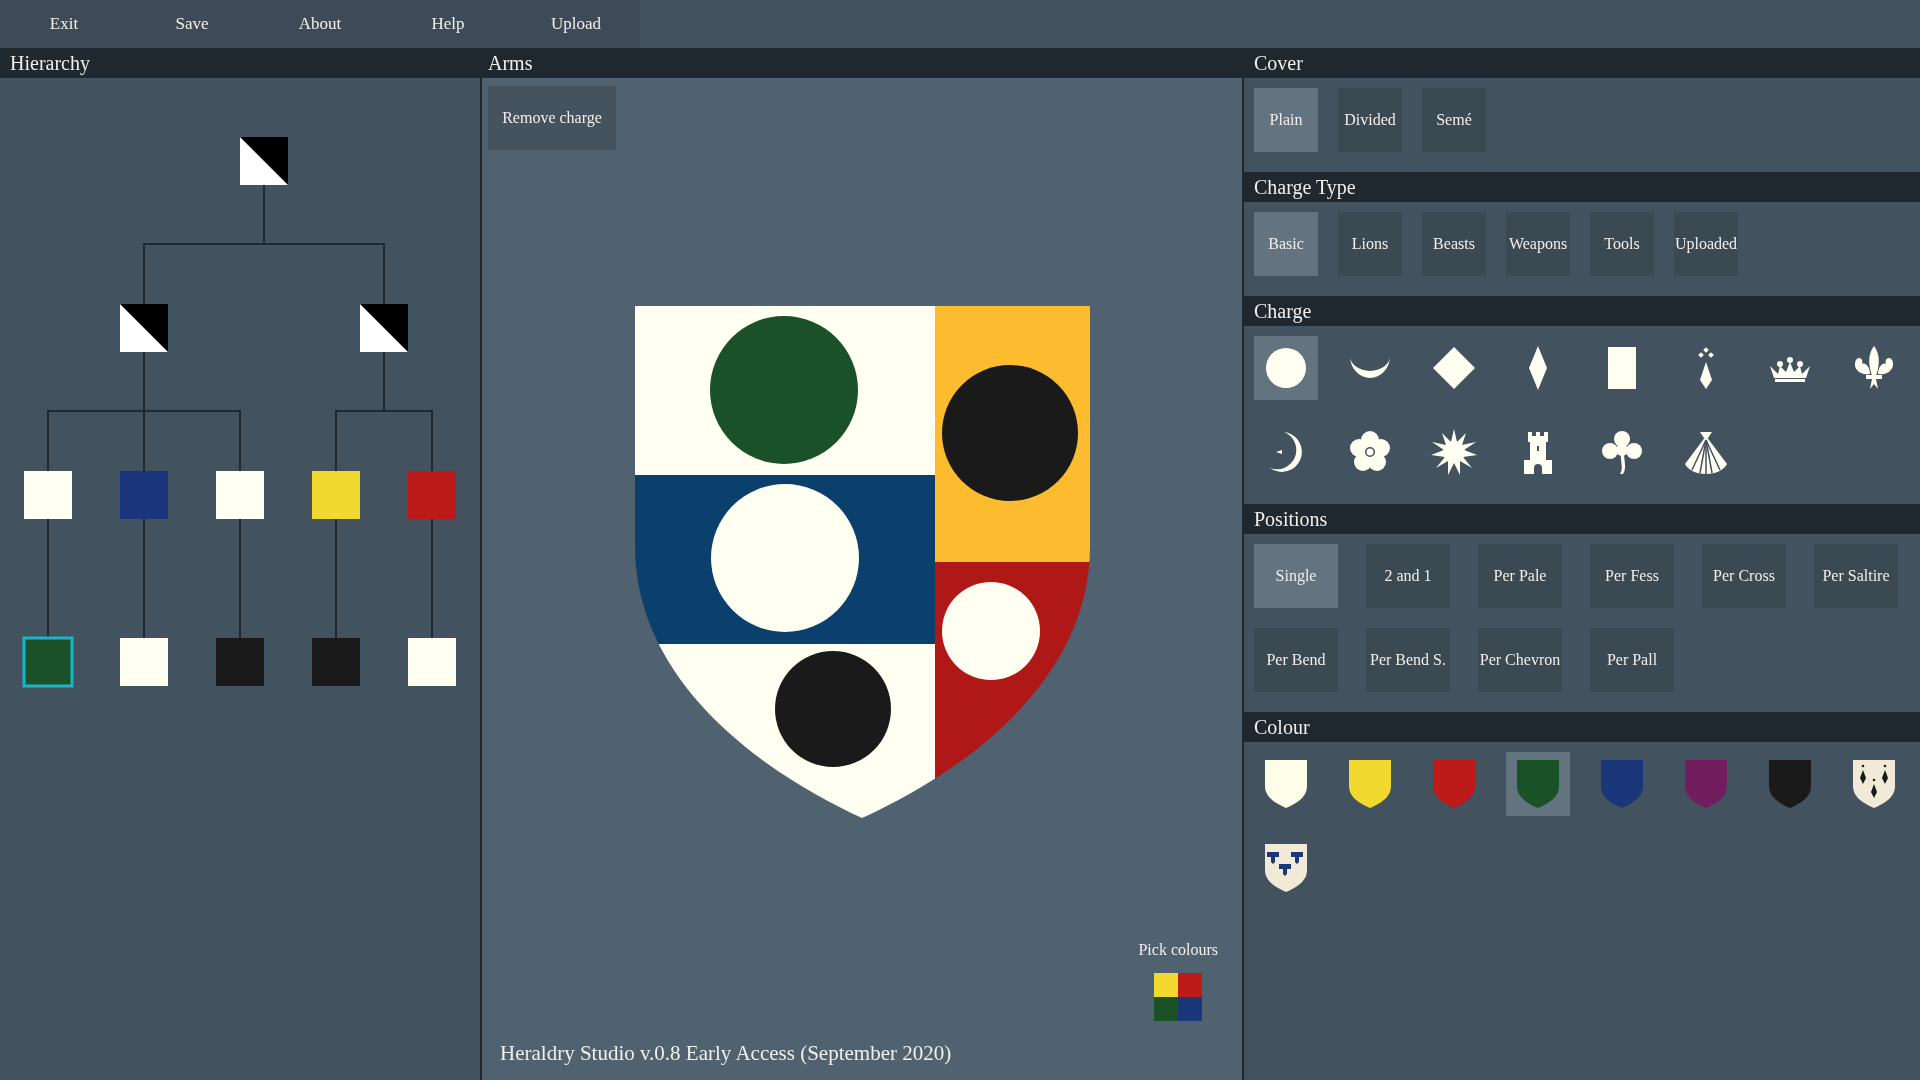 The height and width of the screenshot is (1080, 1920). I want to click on cover-option: Plain, so click(1286, 120).